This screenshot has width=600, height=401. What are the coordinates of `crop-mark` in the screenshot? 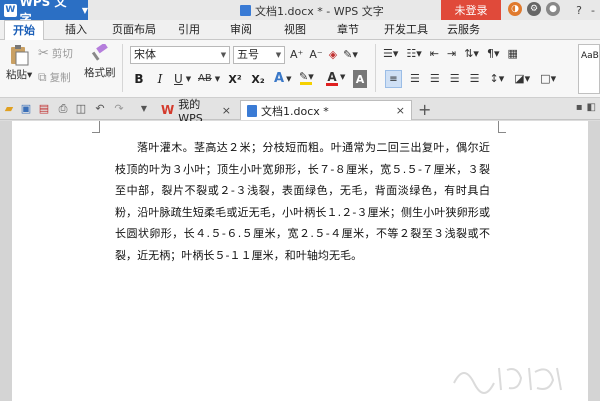 It's located at (502, 127).